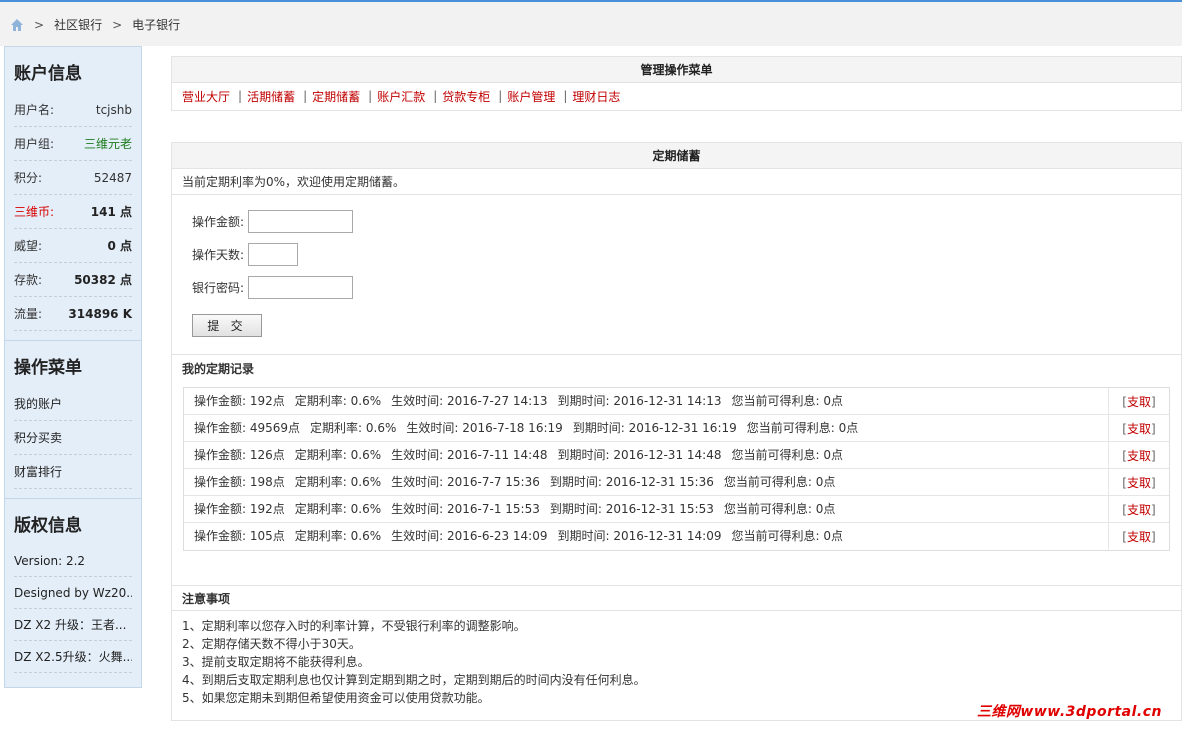 The height and width of the screenshot is (729, 1182). What do you see at coordinates (73, 438) in the screenshot?
I see `sidebar-item-points-trade: 积分买卖` at bounding box center [73, 438].